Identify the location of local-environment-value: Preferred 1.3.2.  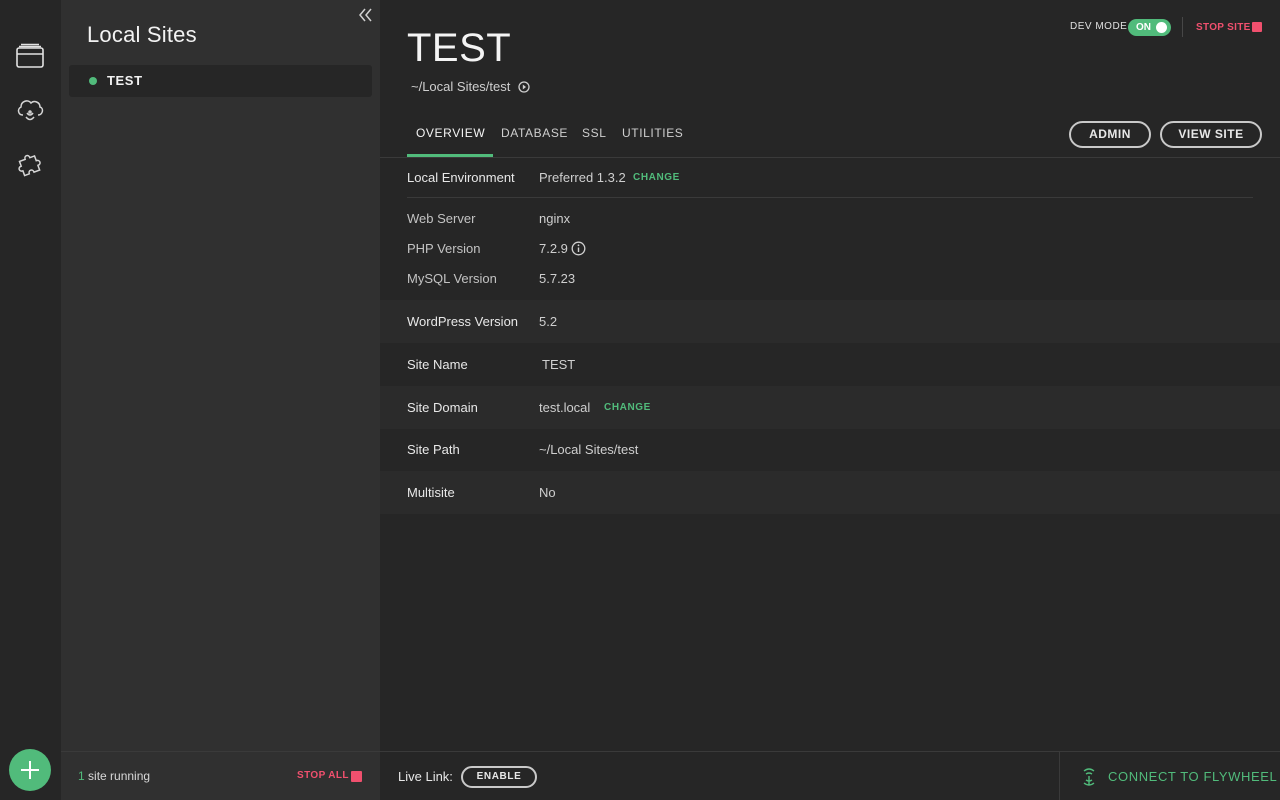
(582, 177).